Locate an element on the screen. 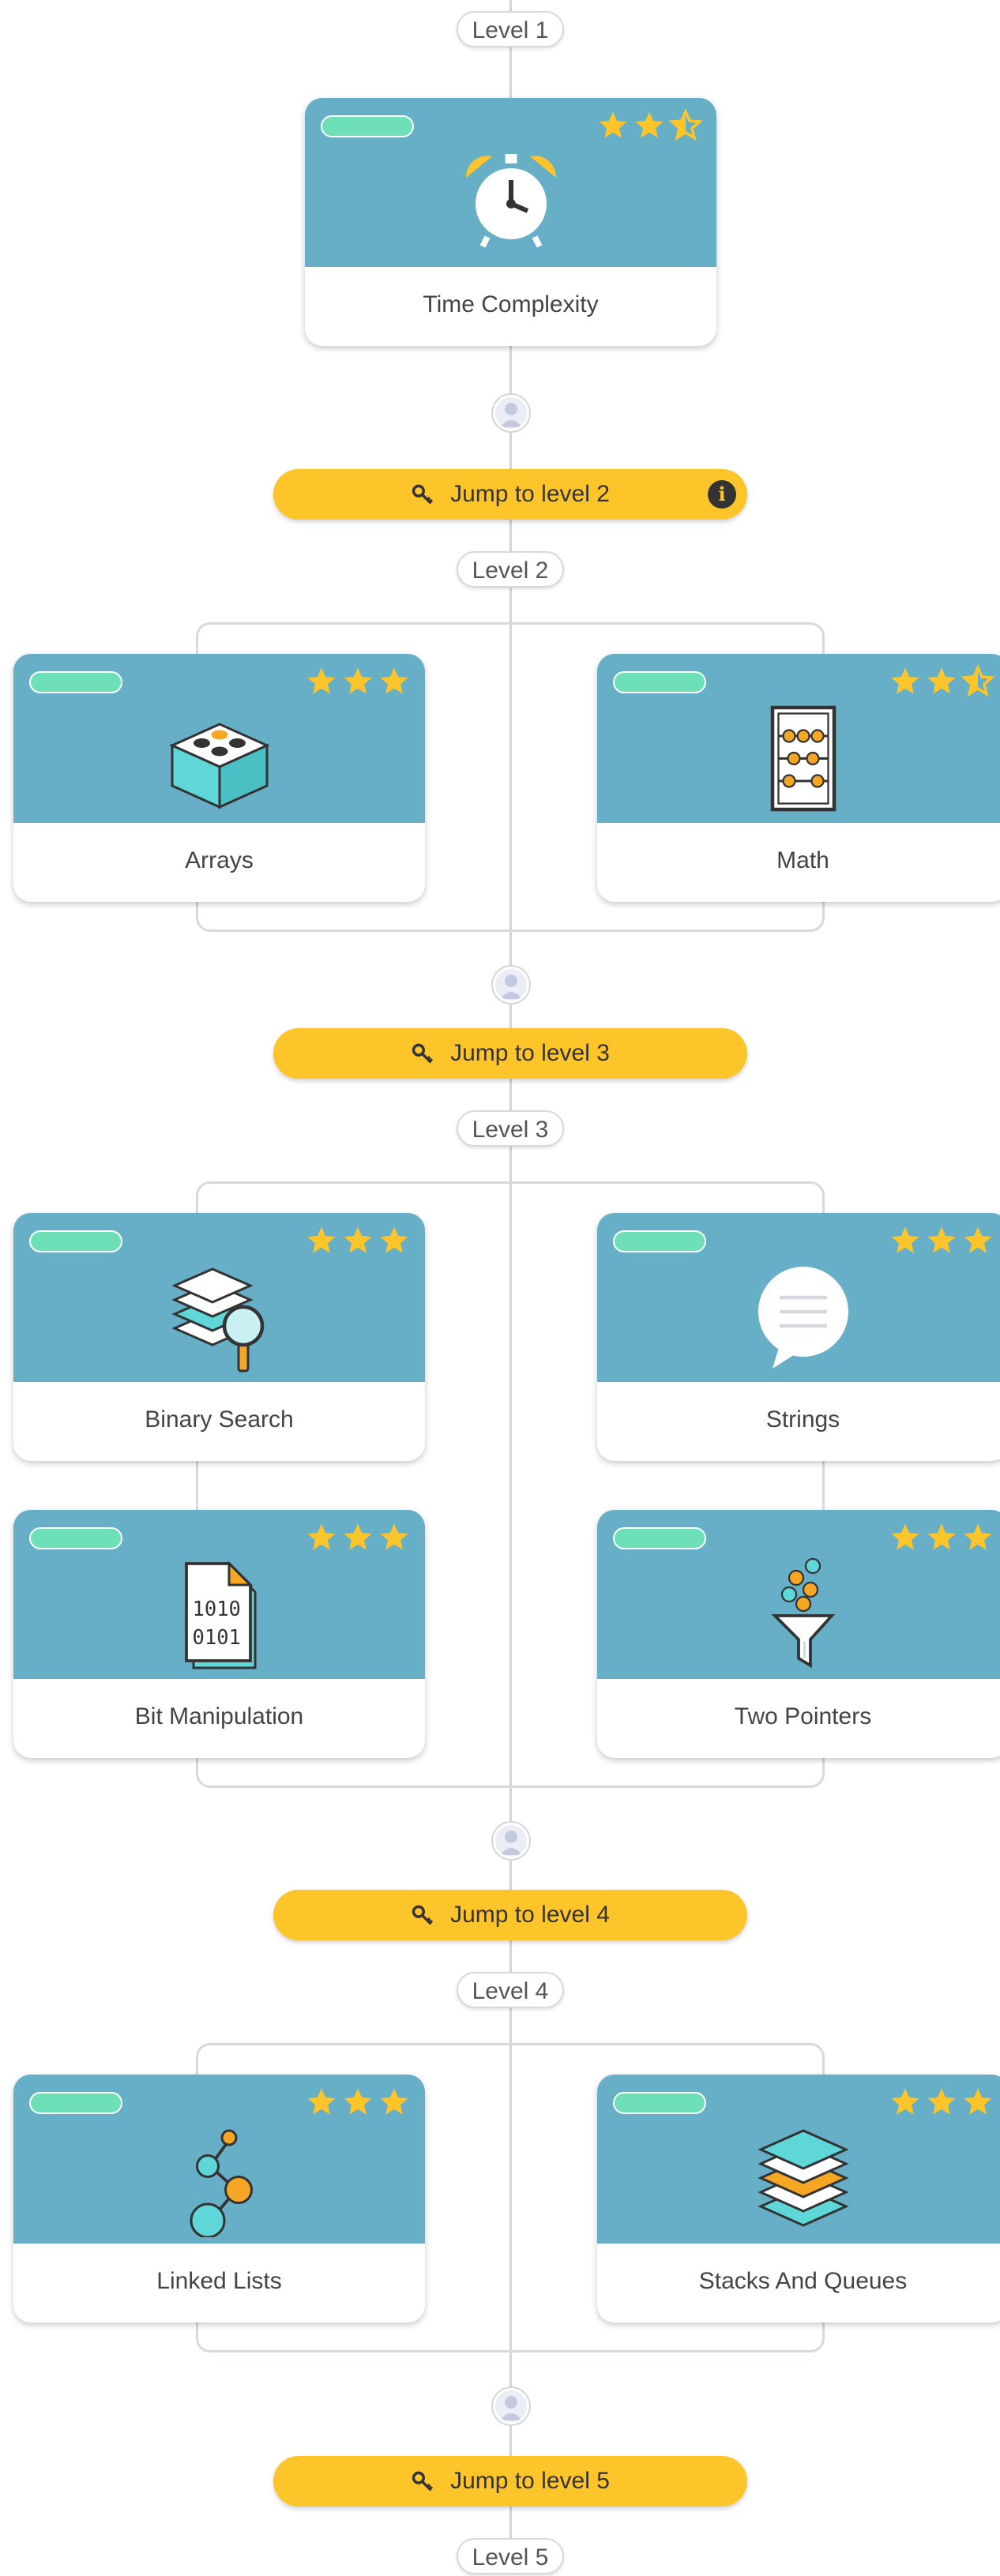 The width and height of the screenshot is (1000, 2576). jump-to-level-2-button: Jump to level 2 i is located at coordinates (510, 494).